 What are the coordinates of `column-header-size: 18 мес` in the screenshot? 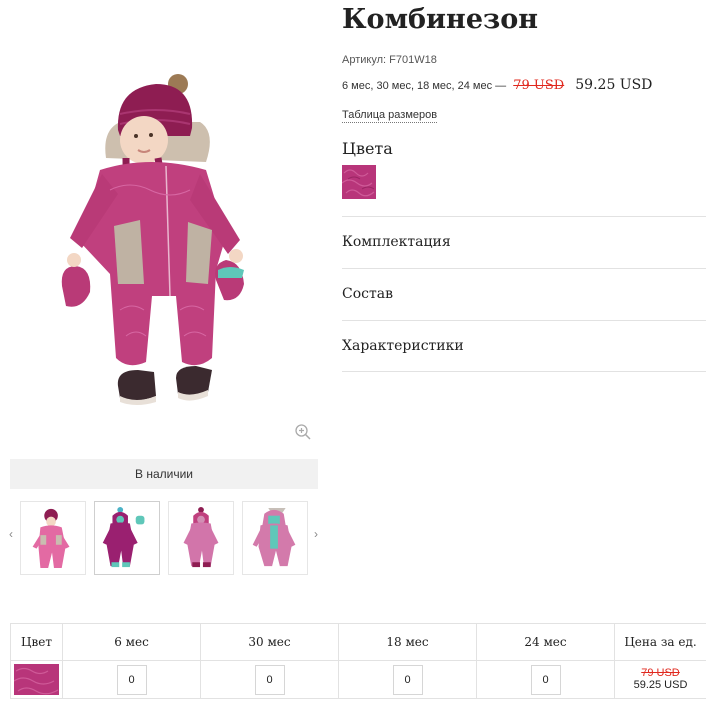 It's located at (407, 642).